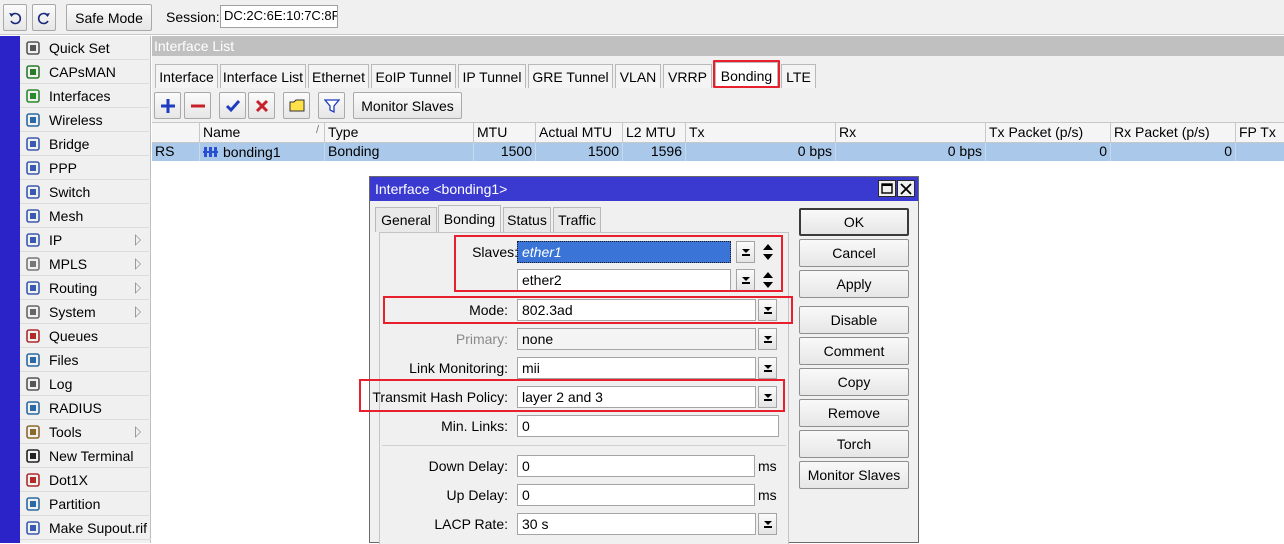 Image resolution: width=1284 pixels, height=544 pixels. Describe the element at coordinates (584, 445) in the screenshot. I see `section-divider` at that location.